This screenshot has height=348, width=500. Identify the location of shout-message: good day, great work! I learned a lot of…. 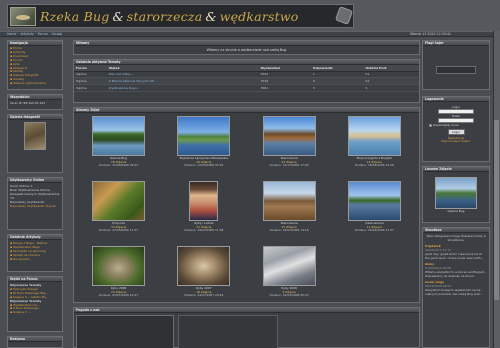
(454, 256).